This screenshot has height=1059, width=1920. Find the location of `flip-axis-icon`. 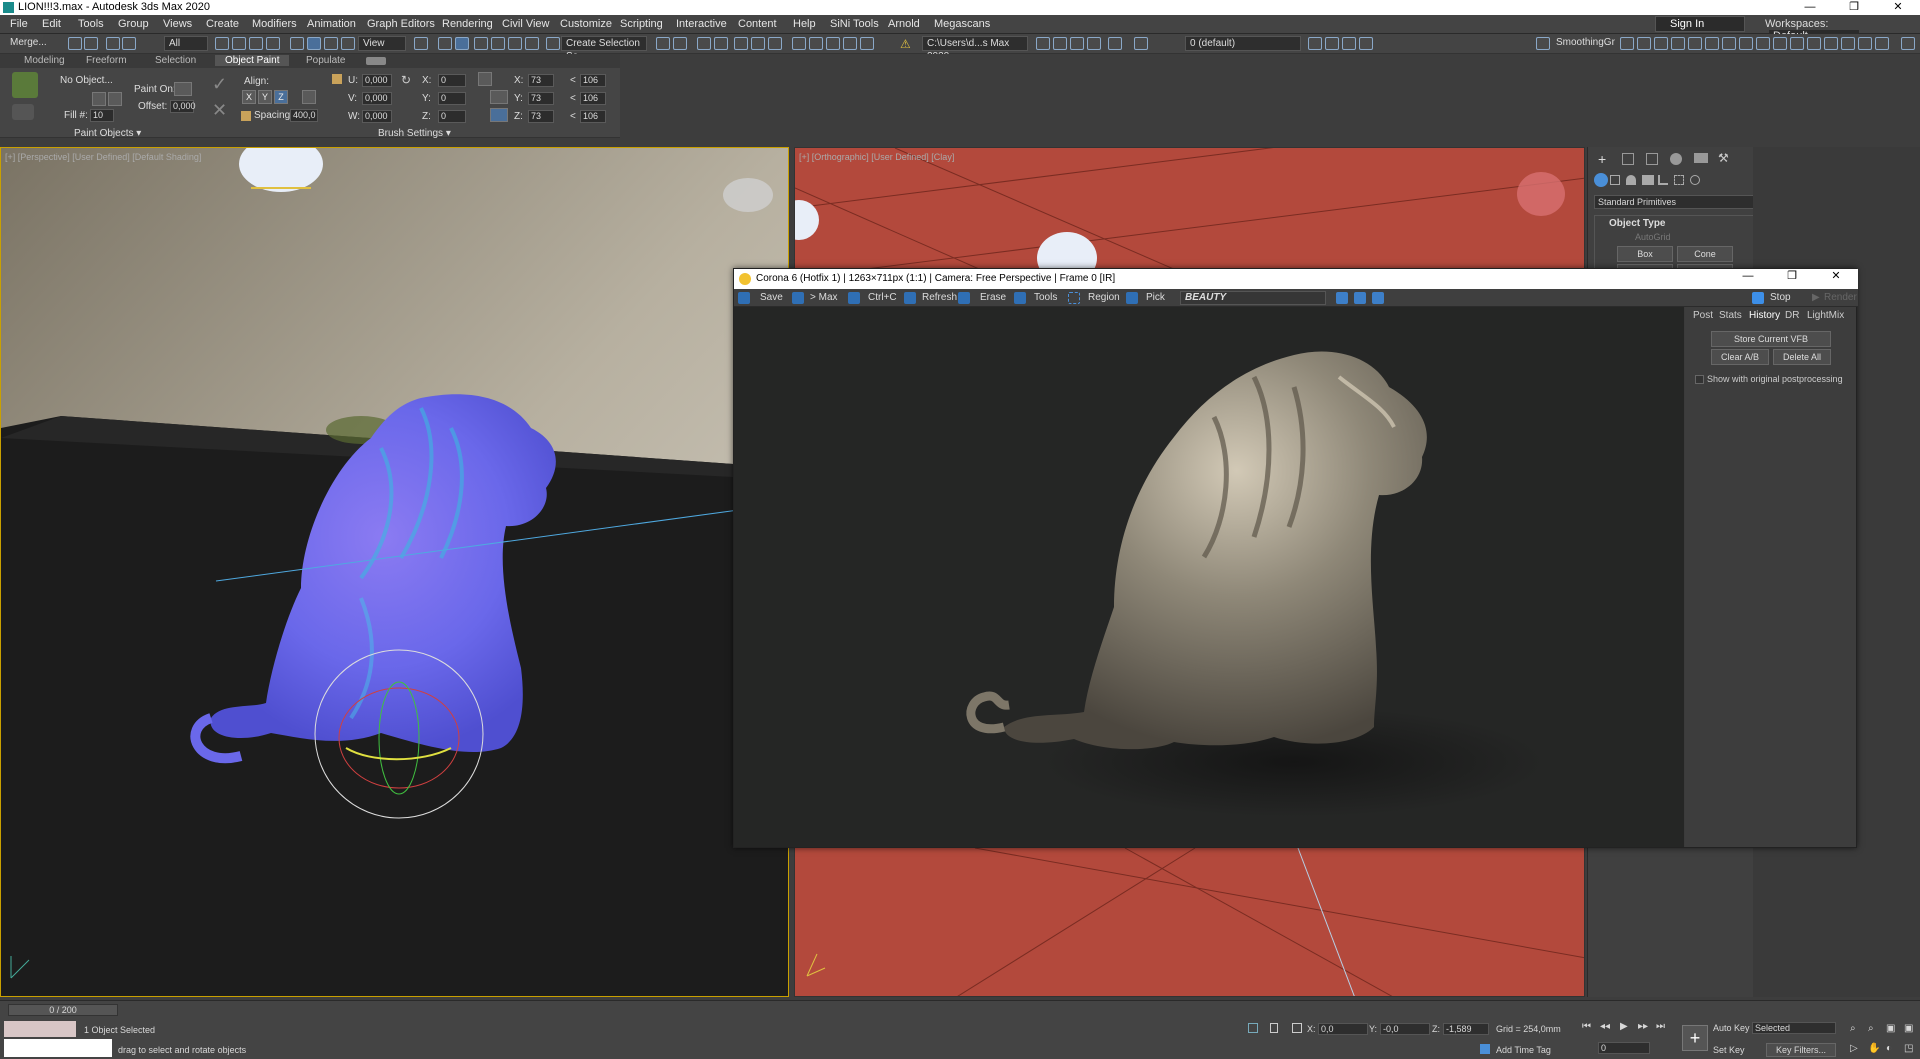

flip-axis-icon is located at coordinates (309, 97).